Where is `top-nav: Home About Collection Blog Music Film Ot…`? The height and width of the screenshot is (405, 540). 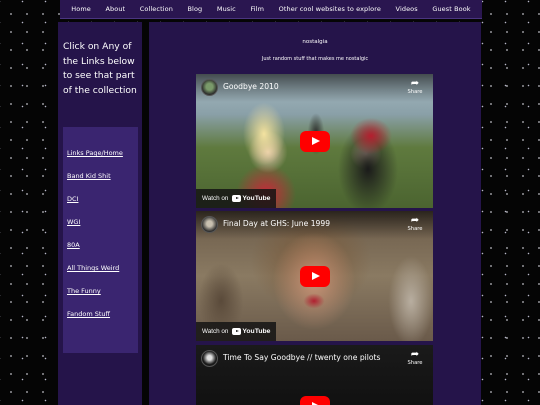 top-nav: Home About Collection Blog Music Film Ot… is located at coordinates (271, 9).